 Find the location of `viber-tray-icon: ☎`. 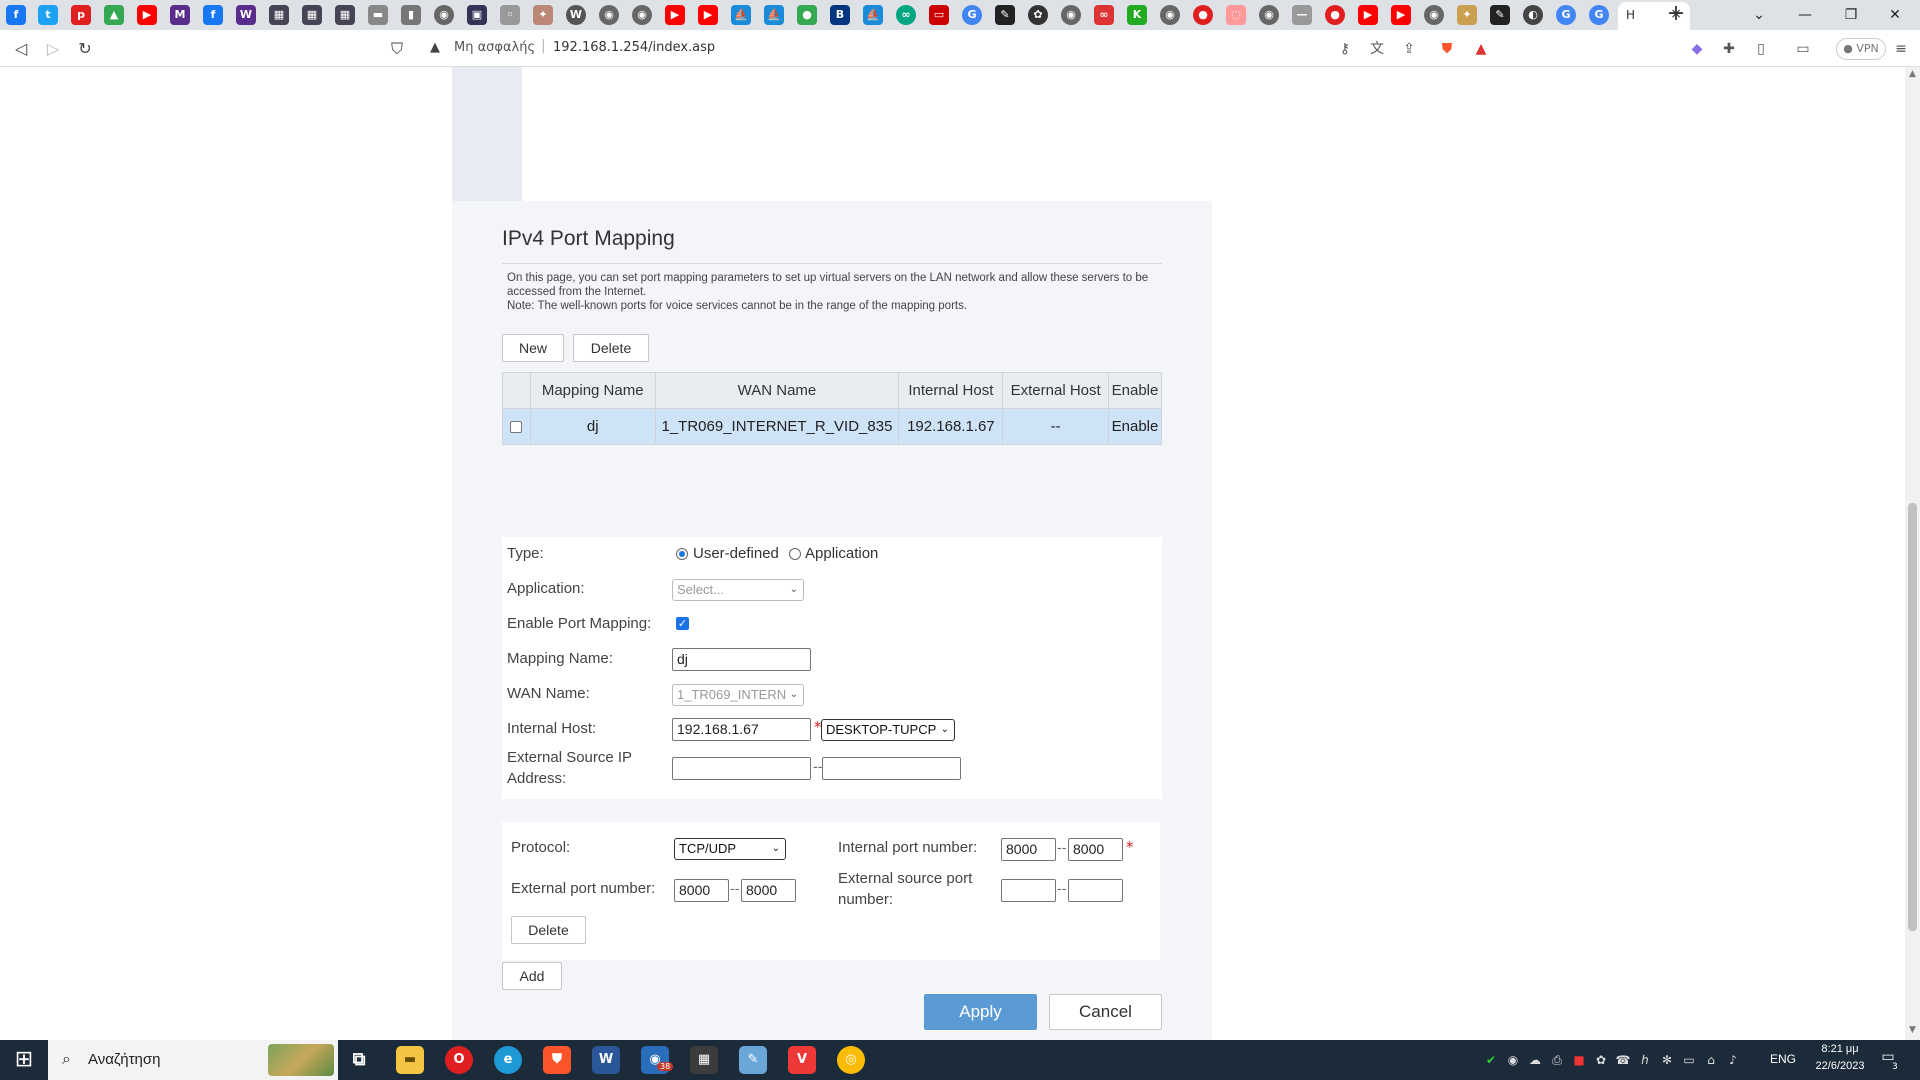

viber-tray-icon: ☎ is located at coordinates (1623, 1060).